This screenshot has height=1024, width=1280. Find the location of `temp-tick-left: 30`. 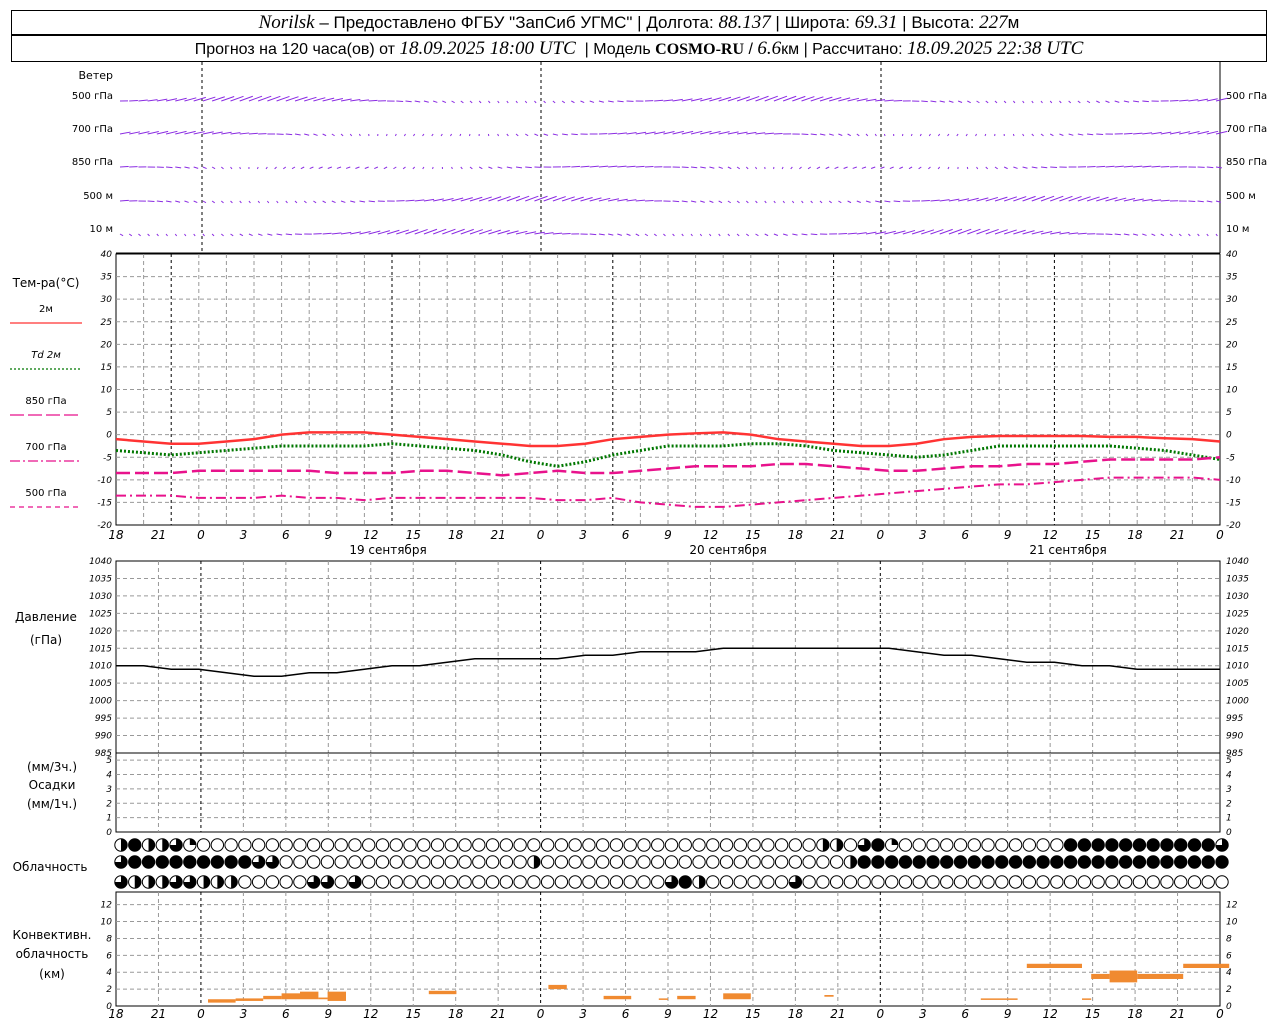

temp-tick-left: 30 is located at coordinates (107, 300).